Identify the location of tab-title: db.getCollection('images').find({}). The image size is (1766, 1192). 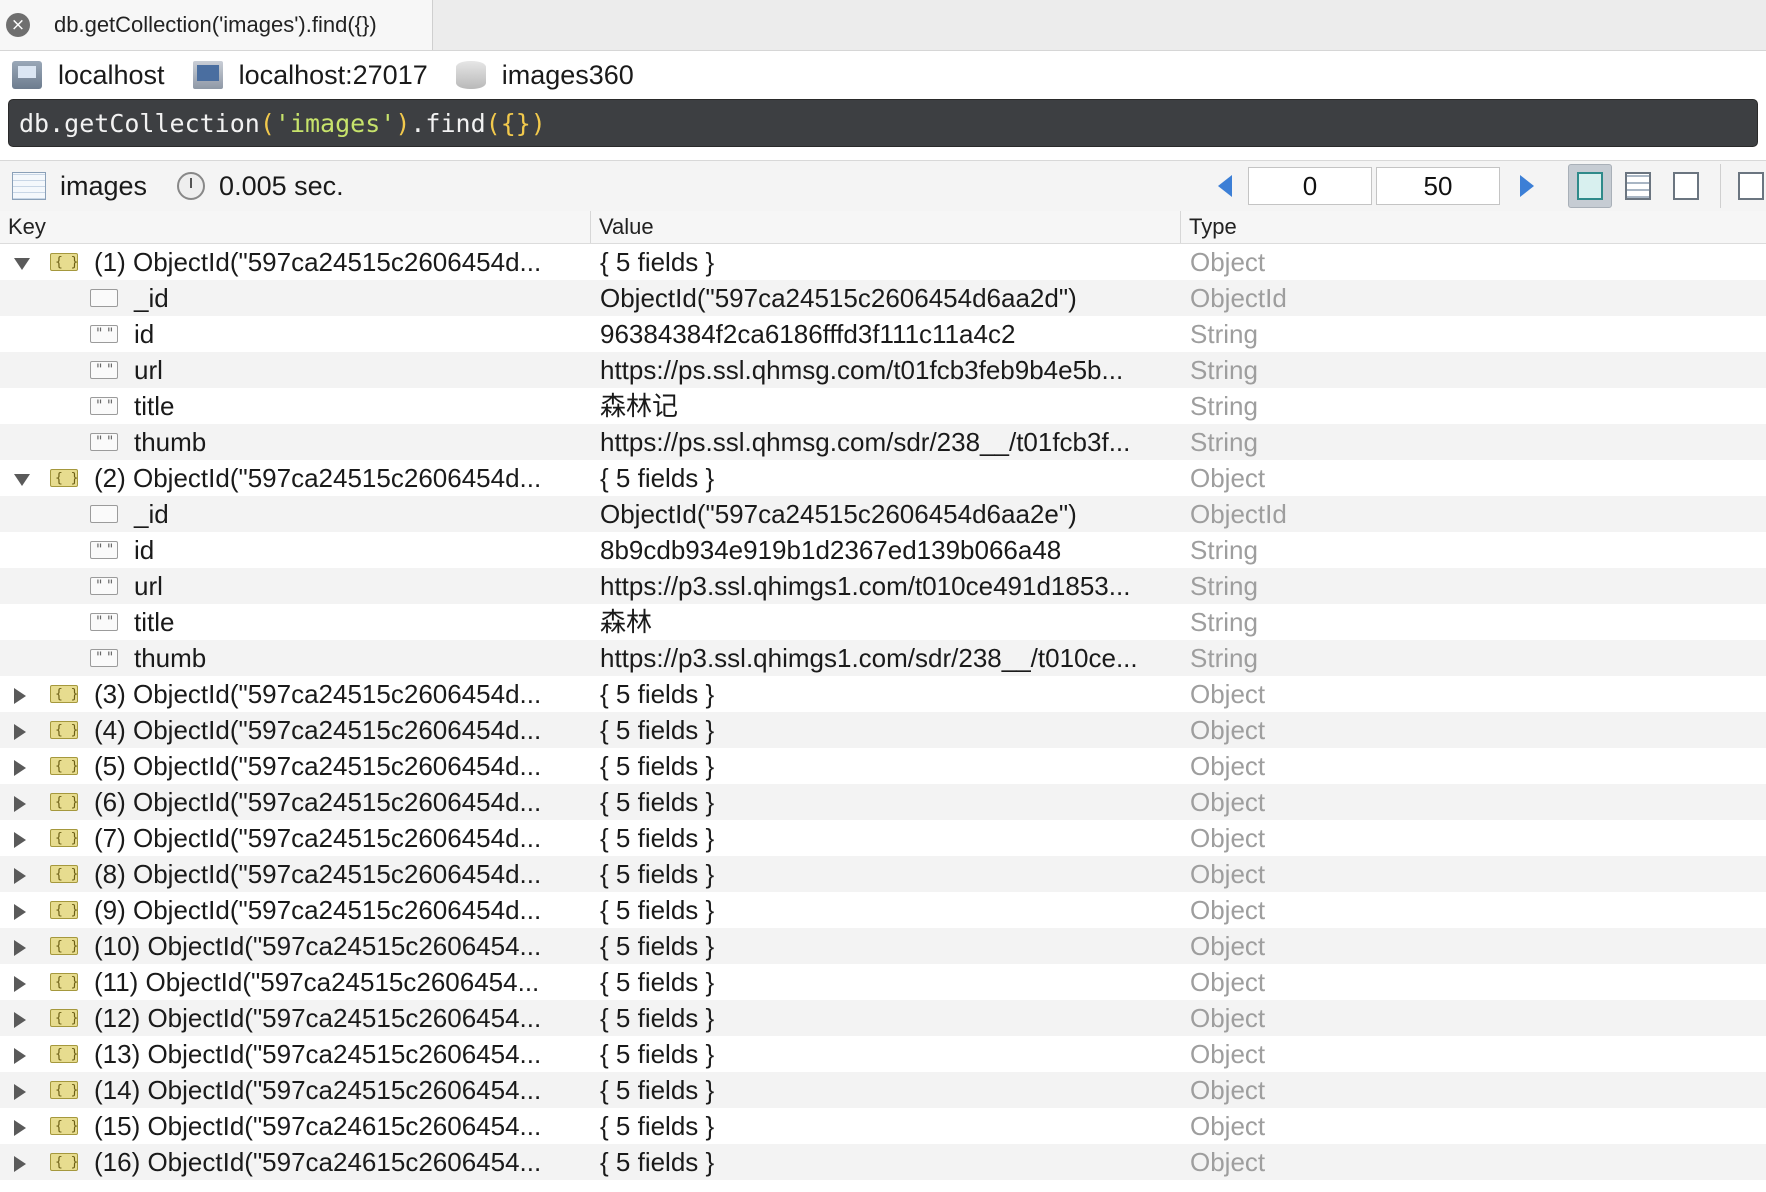
(215, 24).